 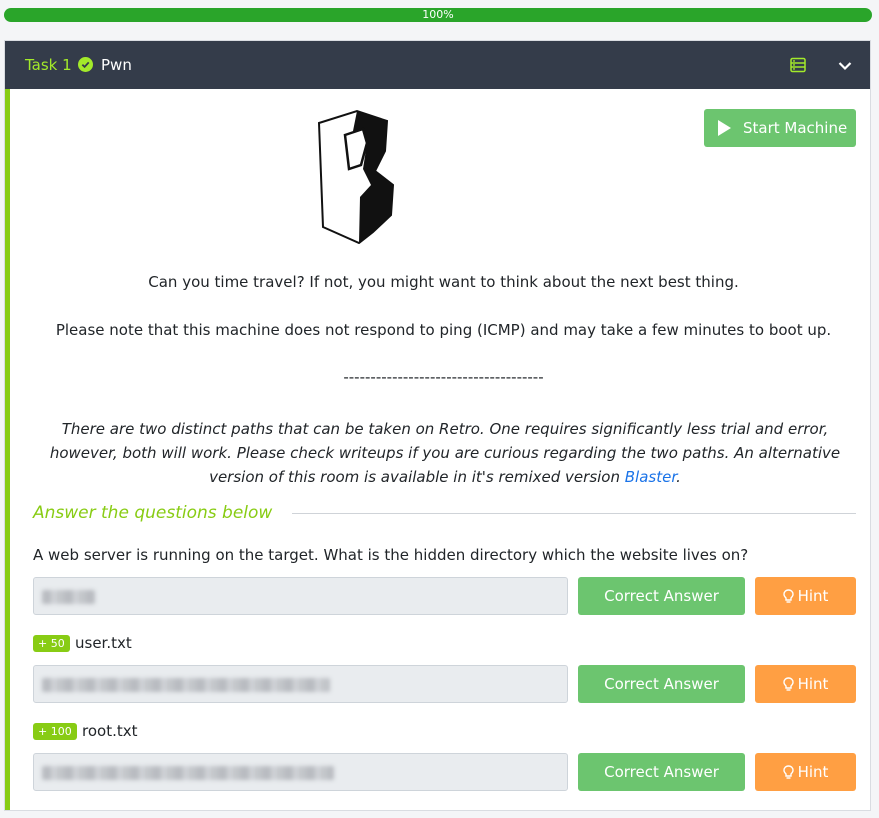 I want to click on correct-answer-button-2: Correct Answer, so click(x=661, y=684).